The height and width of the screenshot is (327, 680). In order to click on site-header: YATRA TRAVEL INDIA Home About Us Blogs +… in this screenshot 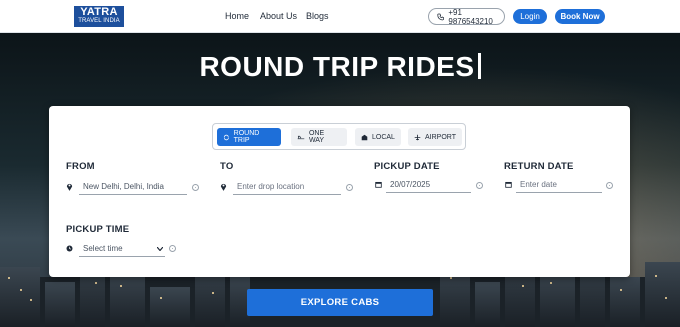, I will do `click(340, 16)`.